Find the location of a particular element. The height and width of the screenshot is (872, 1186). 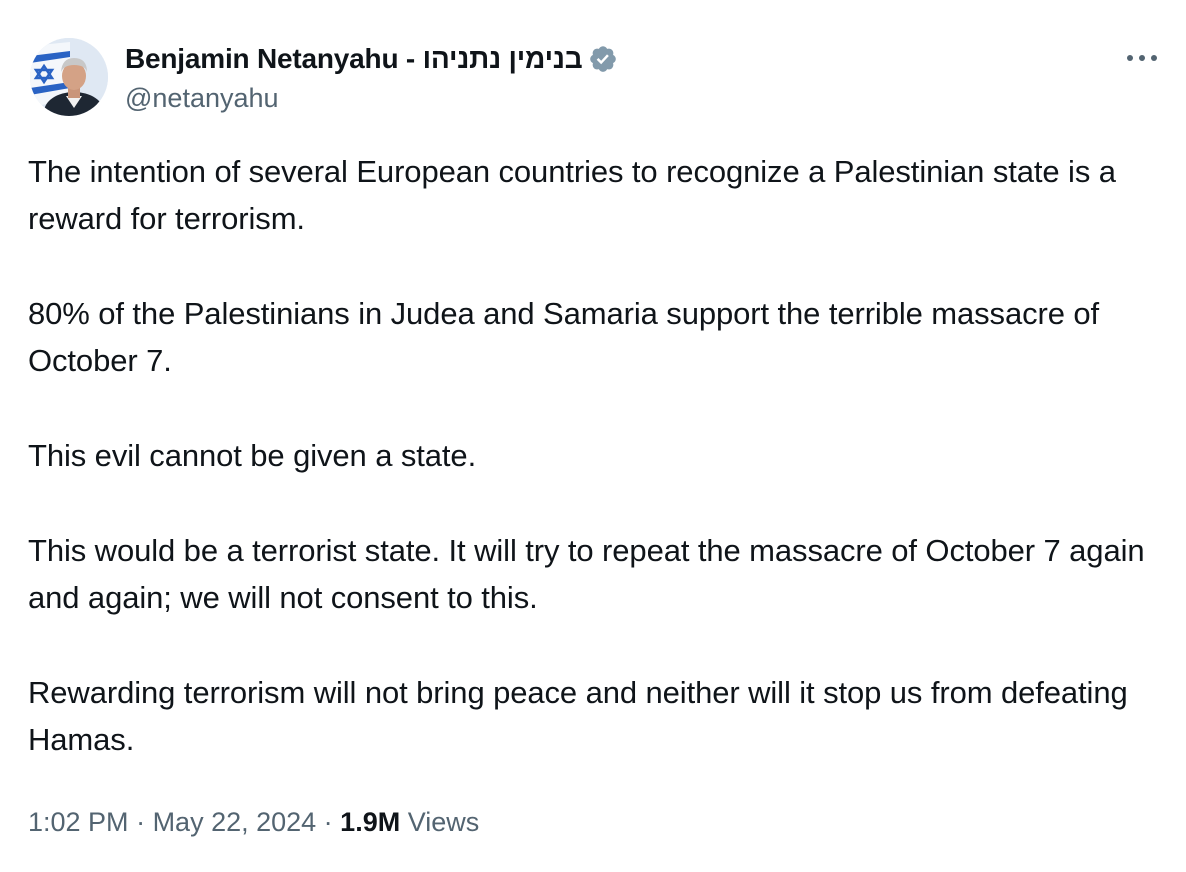

timestamp-link: 1:02 PM · May 22, 2024 is located at coordinates (172, 822).